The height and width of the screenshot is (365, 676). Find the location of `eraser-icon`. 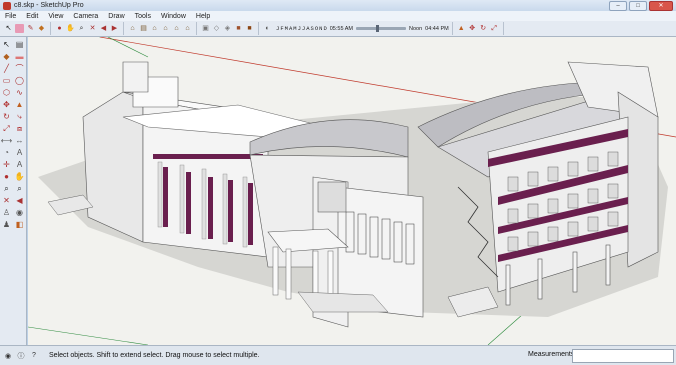

eraser-icon is located at coordinates (19, 28).